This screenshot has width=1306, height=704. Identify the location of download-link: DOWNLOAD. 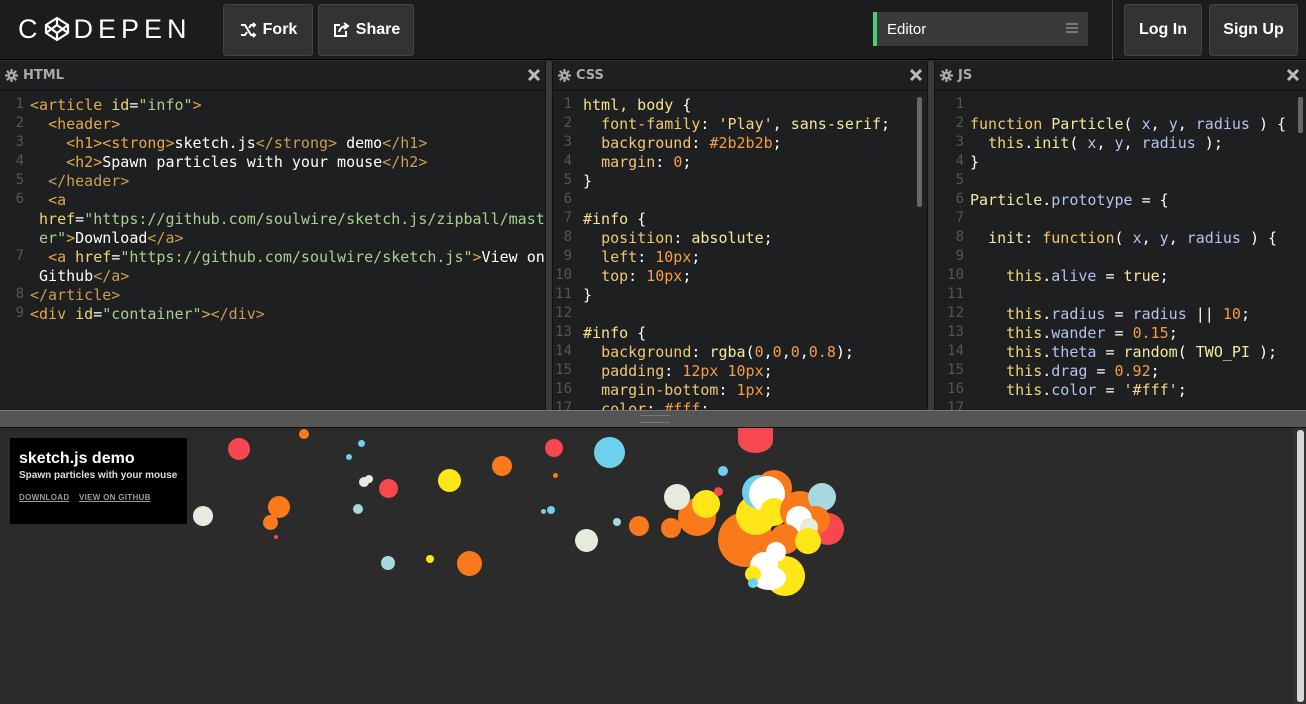
(44, 497).